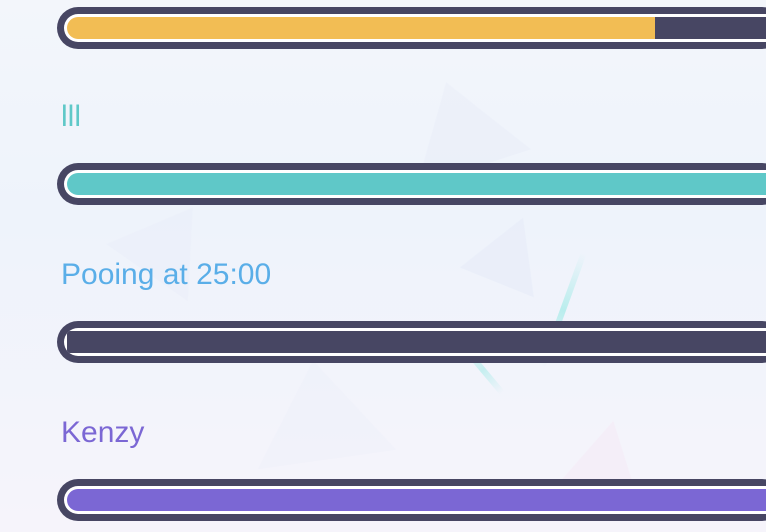 Image resolution: width=766 pixels, height=532 pixels. What do you see at coordinates (71, 116) in the screenshot?
I see `progress-label: lll` at bounding box center [71, 116].